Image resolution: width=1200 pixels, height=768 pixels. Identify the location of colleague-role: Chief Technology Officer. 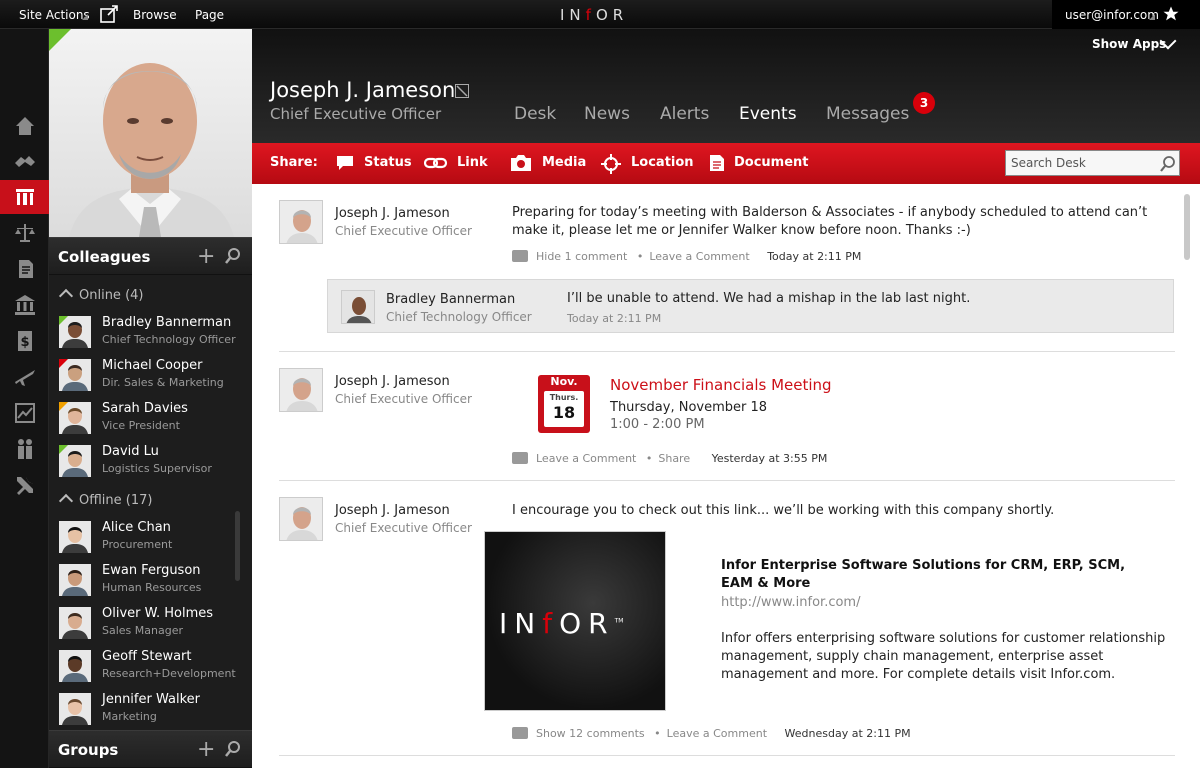
(169, 339).